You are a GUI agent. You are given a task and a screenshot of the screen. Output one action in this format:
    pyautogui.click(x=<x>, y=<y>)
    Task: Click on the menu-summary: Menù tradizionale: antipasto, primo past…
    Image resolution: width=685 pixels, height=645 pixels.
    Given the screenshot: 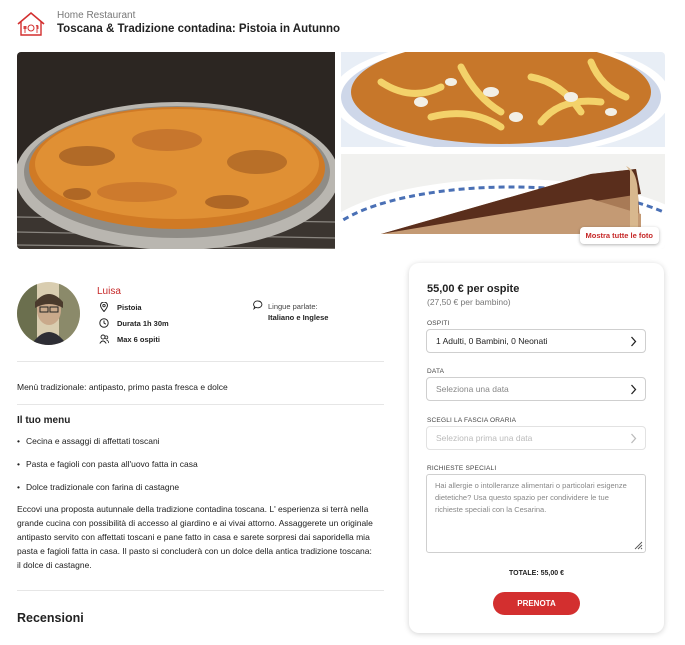 What is the action you would take?
    pyautogui.click(x=200, y=383)
    